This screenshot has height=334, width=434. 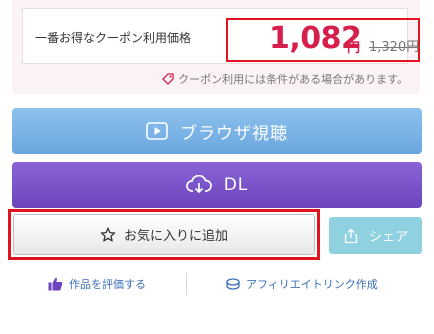 What do you see at coordinates (234, 133) in the screenshot?
I see `browser-view-label: ブラウザ視聴` at bounding box center [234, 133].